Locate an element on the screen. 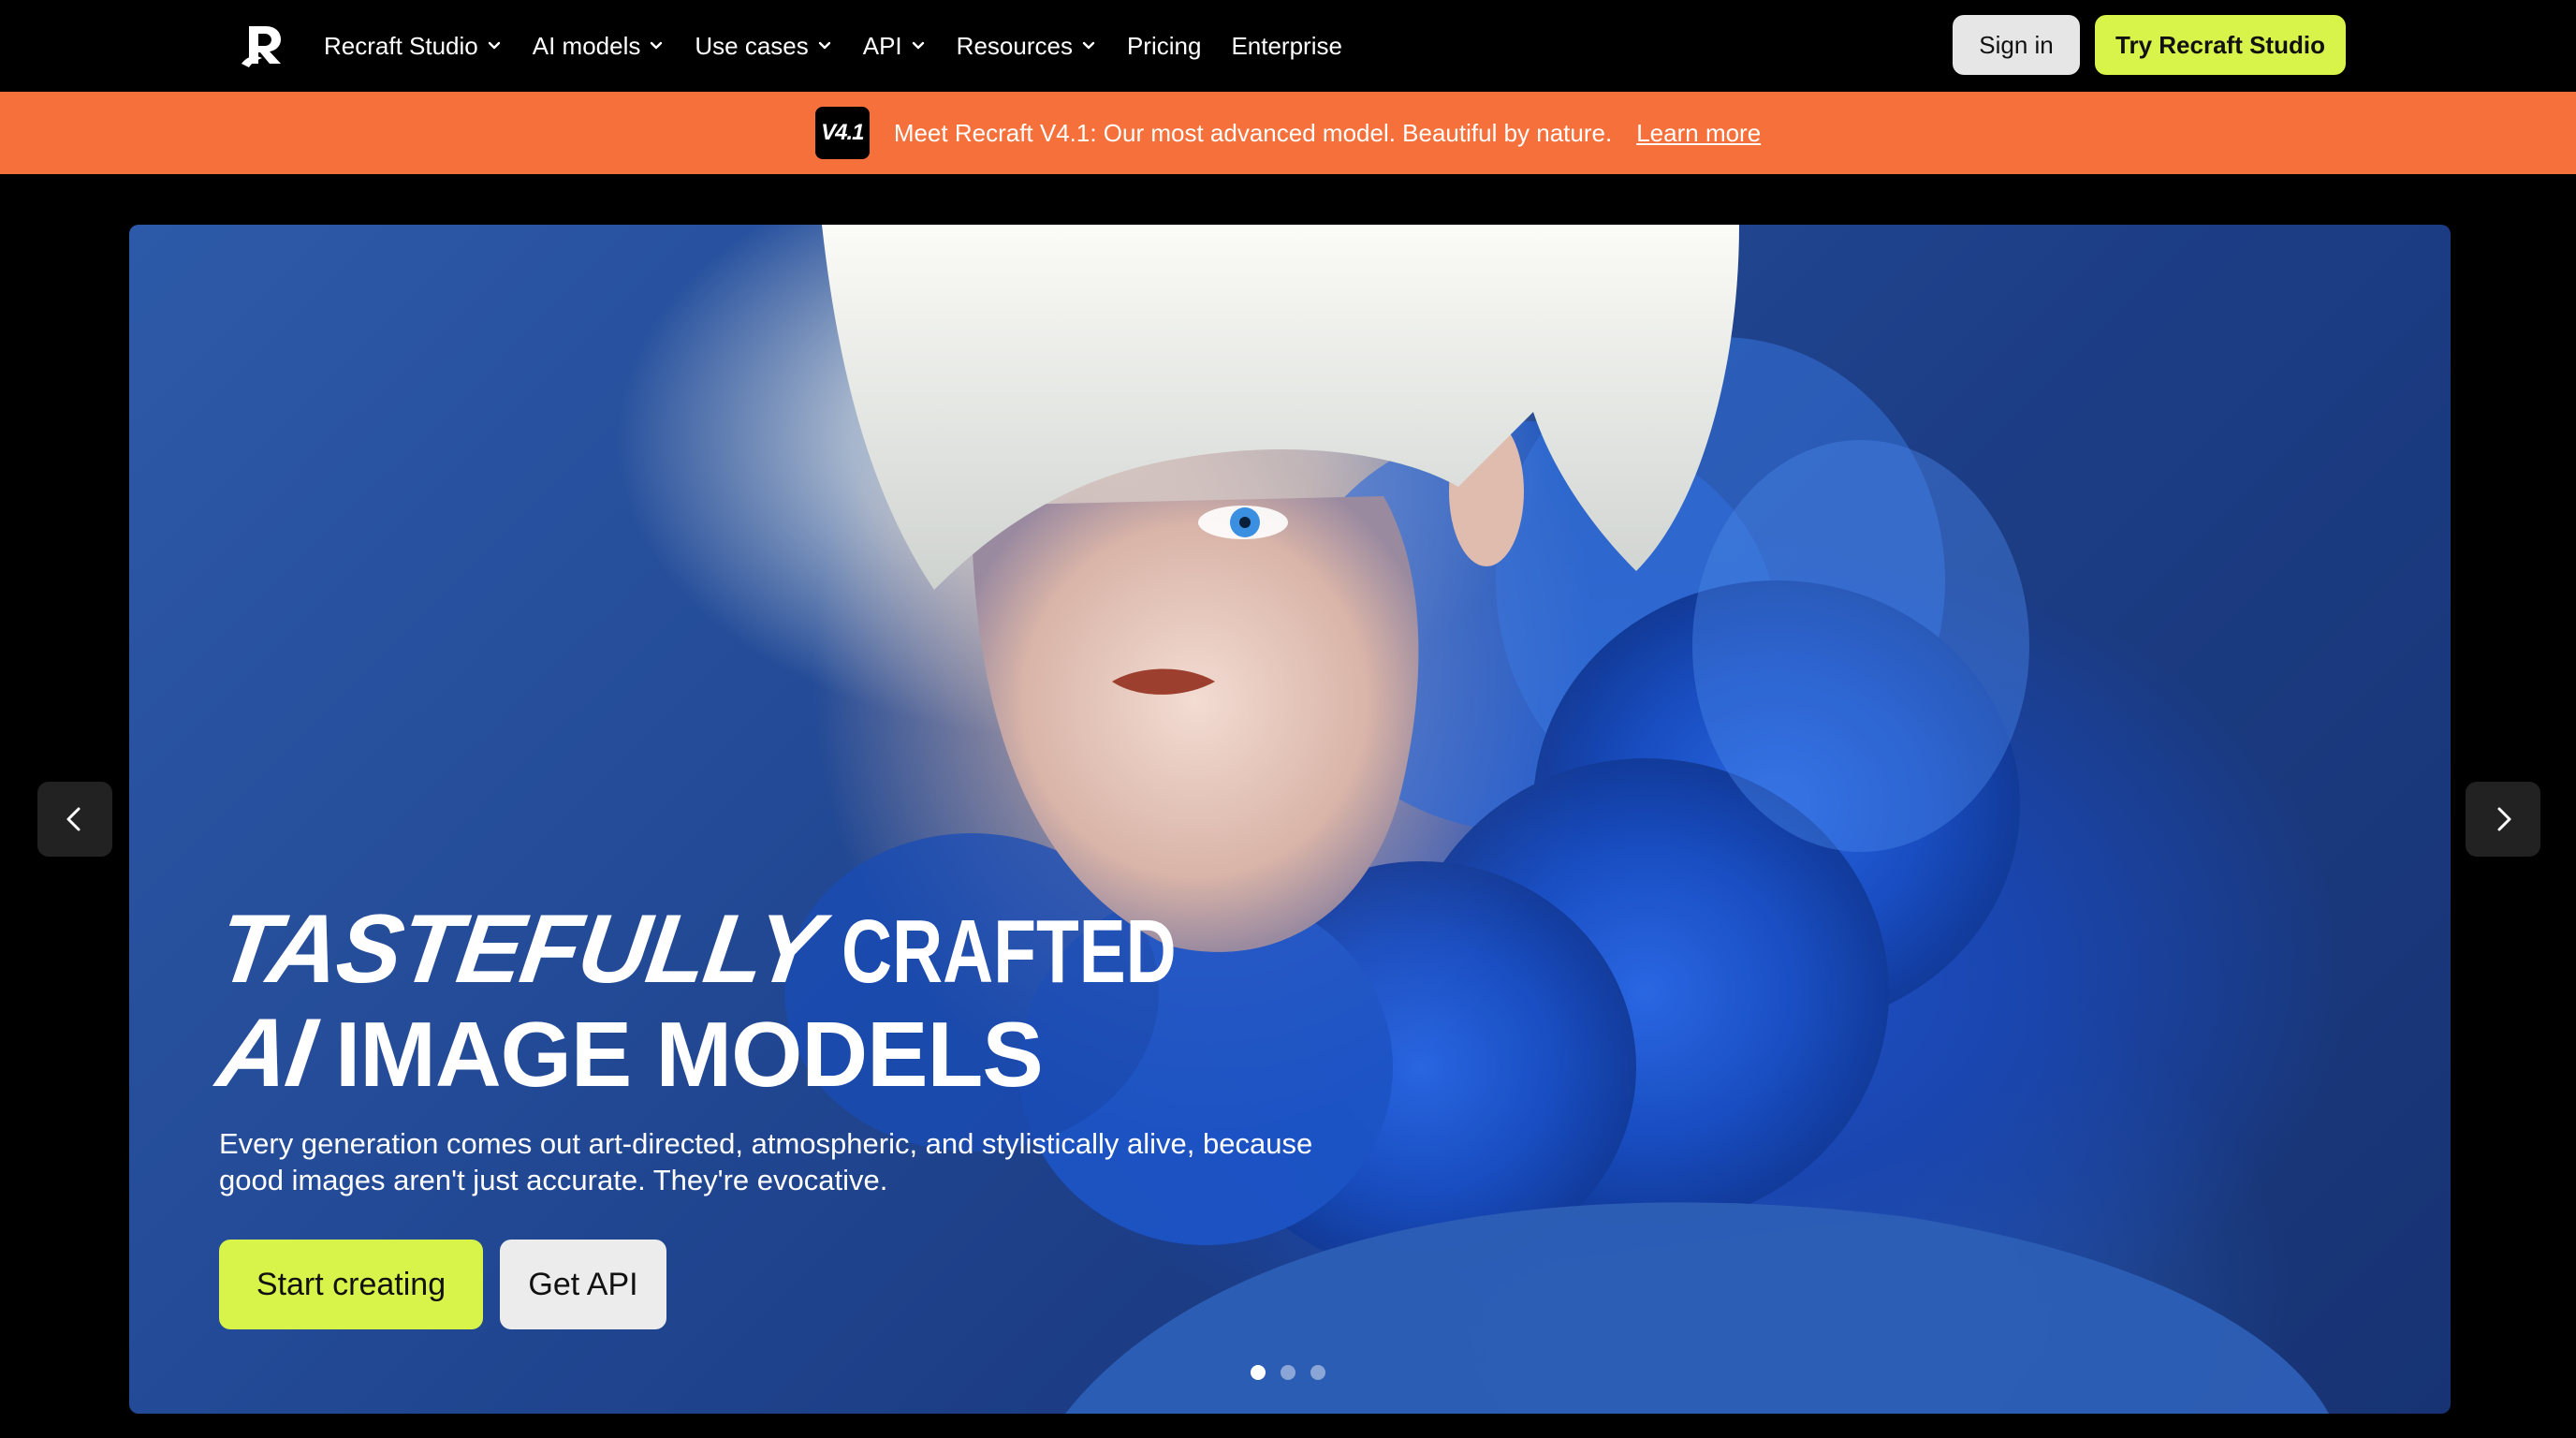 Image resolution: width=2576 pixels, height=1438 pixels. nav-item-label: Pricing is located at coordinates (1164, 45).